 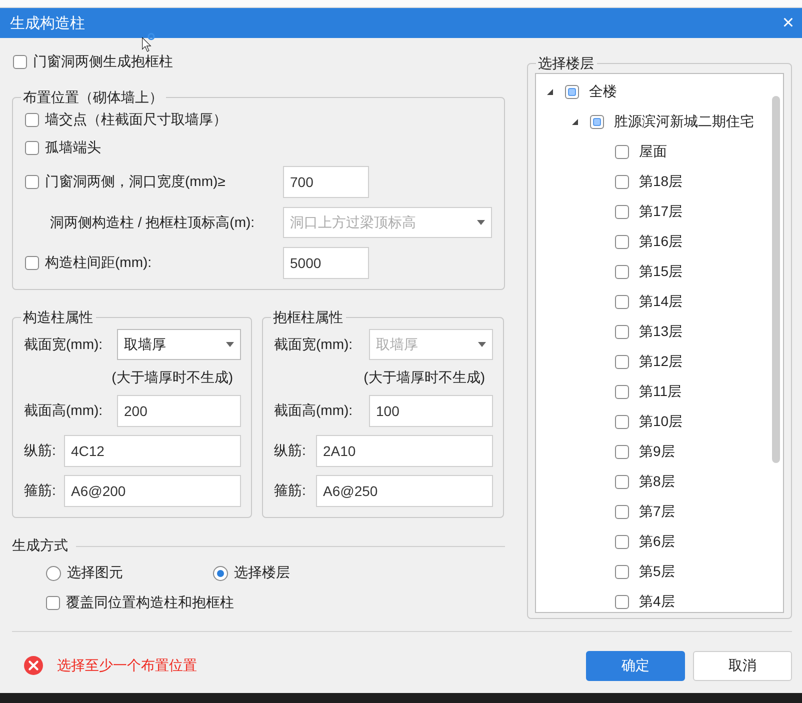 What do you see at coordinates (641, 152) in the screenshot?
I see `floor-item: 屋面` at bounding box center [641, 152].